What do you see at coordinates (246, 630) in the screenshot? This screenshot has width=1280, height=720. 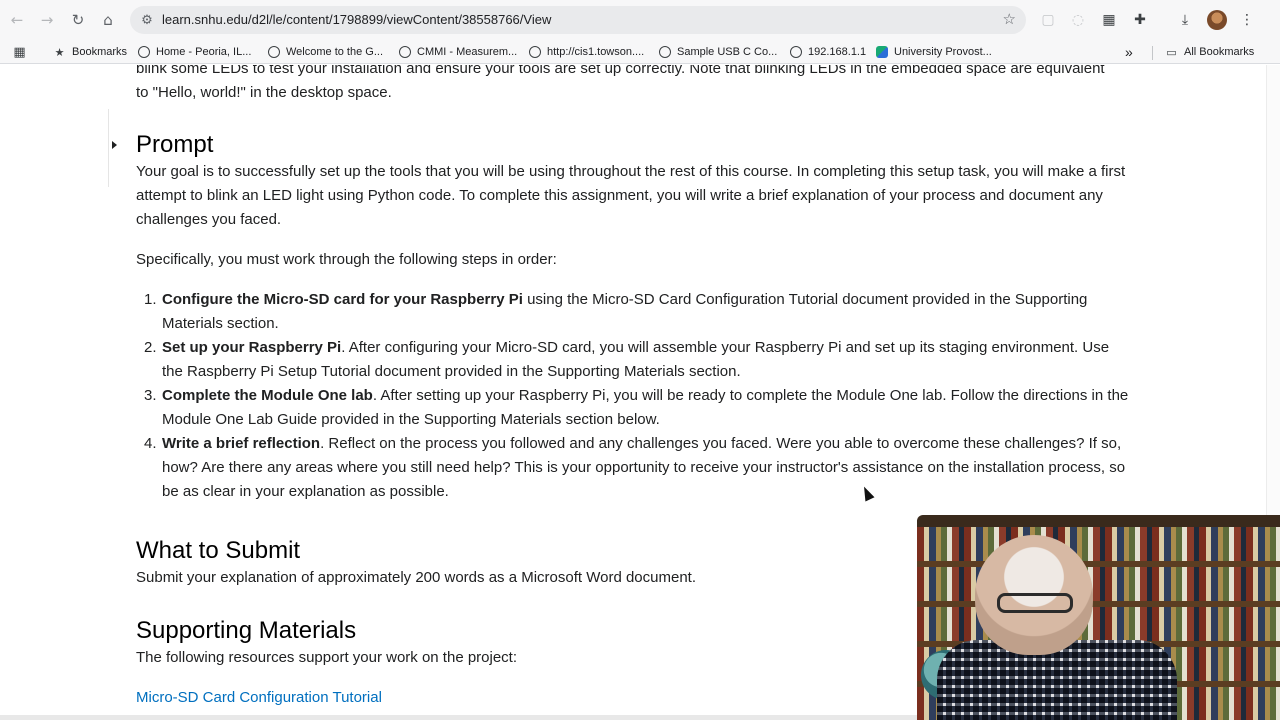 I see `supporting-materials-heading: Supporting Materials` at bounding box center [246, 630].